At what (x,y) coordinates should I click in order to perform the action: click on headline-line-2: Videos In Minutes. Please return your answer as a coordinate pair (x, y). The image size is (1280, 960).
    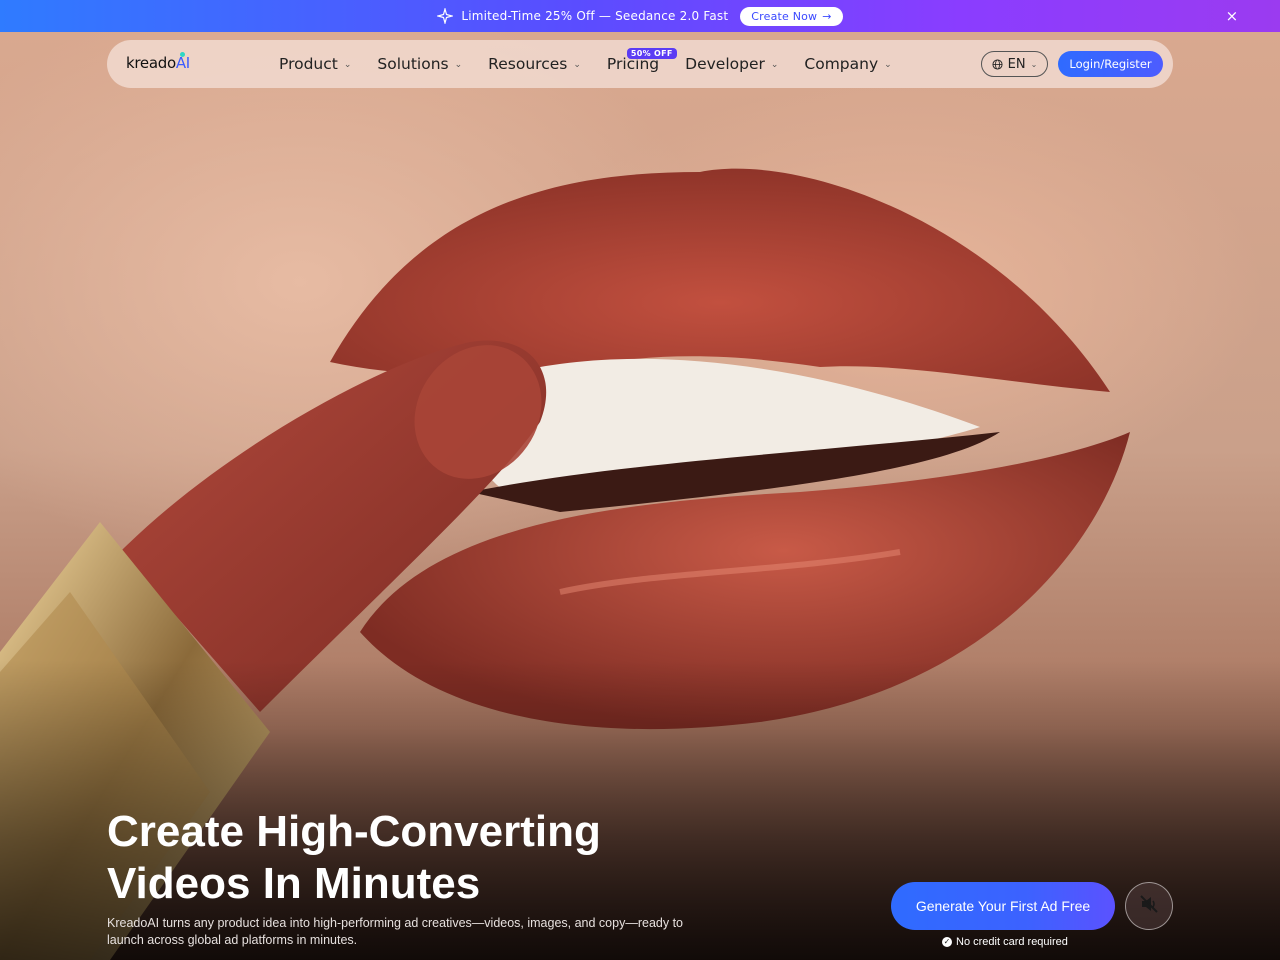
    Looking at the image, I should click on (294, 883).